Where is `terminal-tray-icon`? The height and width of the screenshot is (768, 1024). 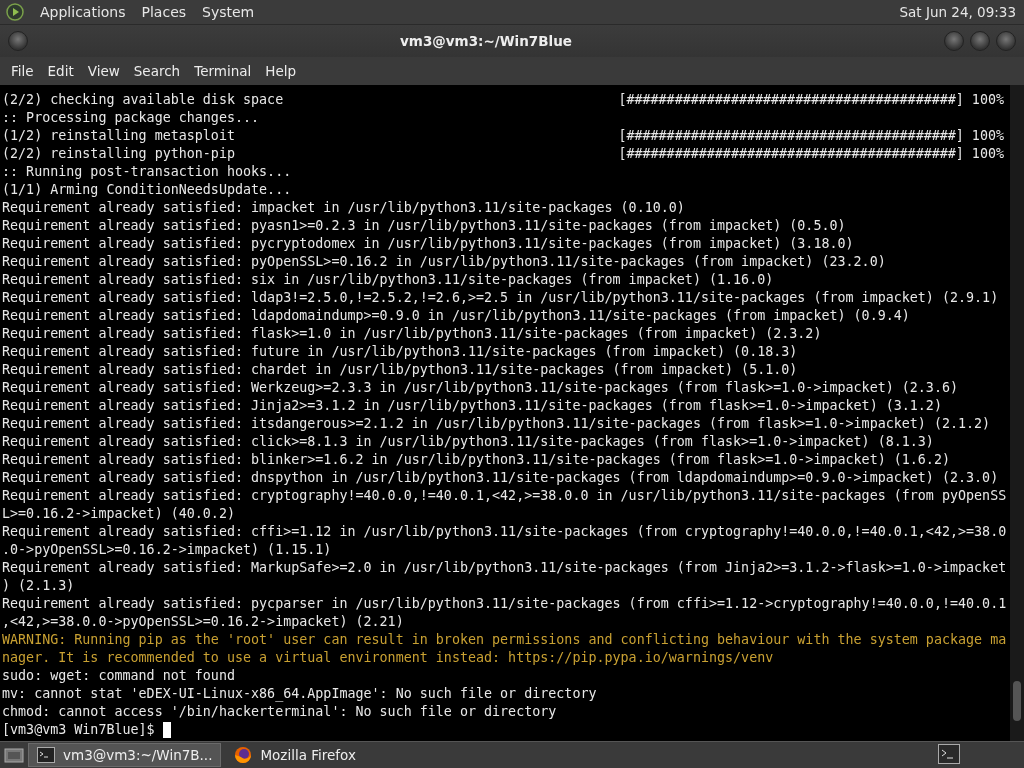
terminal-tray-icon is located at coordinates (949, 753).